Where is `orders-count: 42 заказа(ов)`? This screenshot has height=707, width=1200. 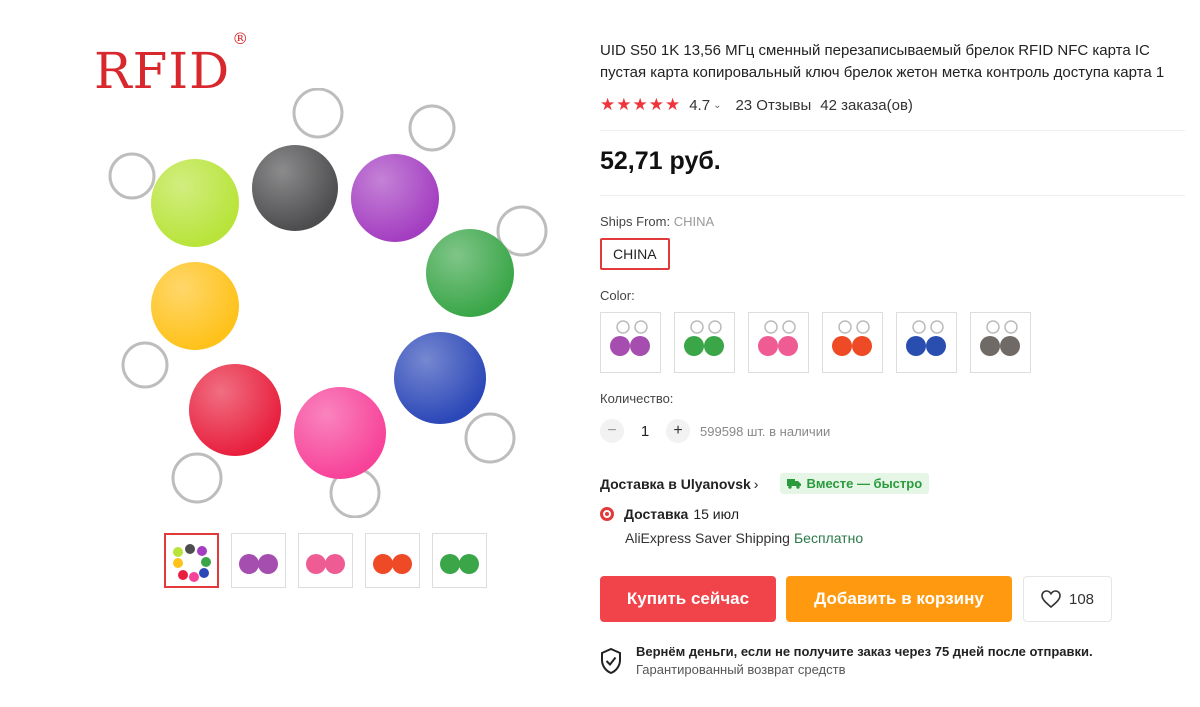 orders-count: 42 заказа(ов) is located at coordinates (866, 105).